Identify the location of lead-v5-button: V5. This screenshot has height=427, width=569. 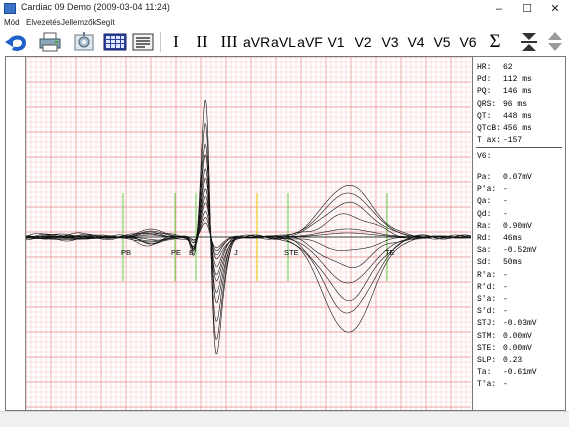
(442, 42).